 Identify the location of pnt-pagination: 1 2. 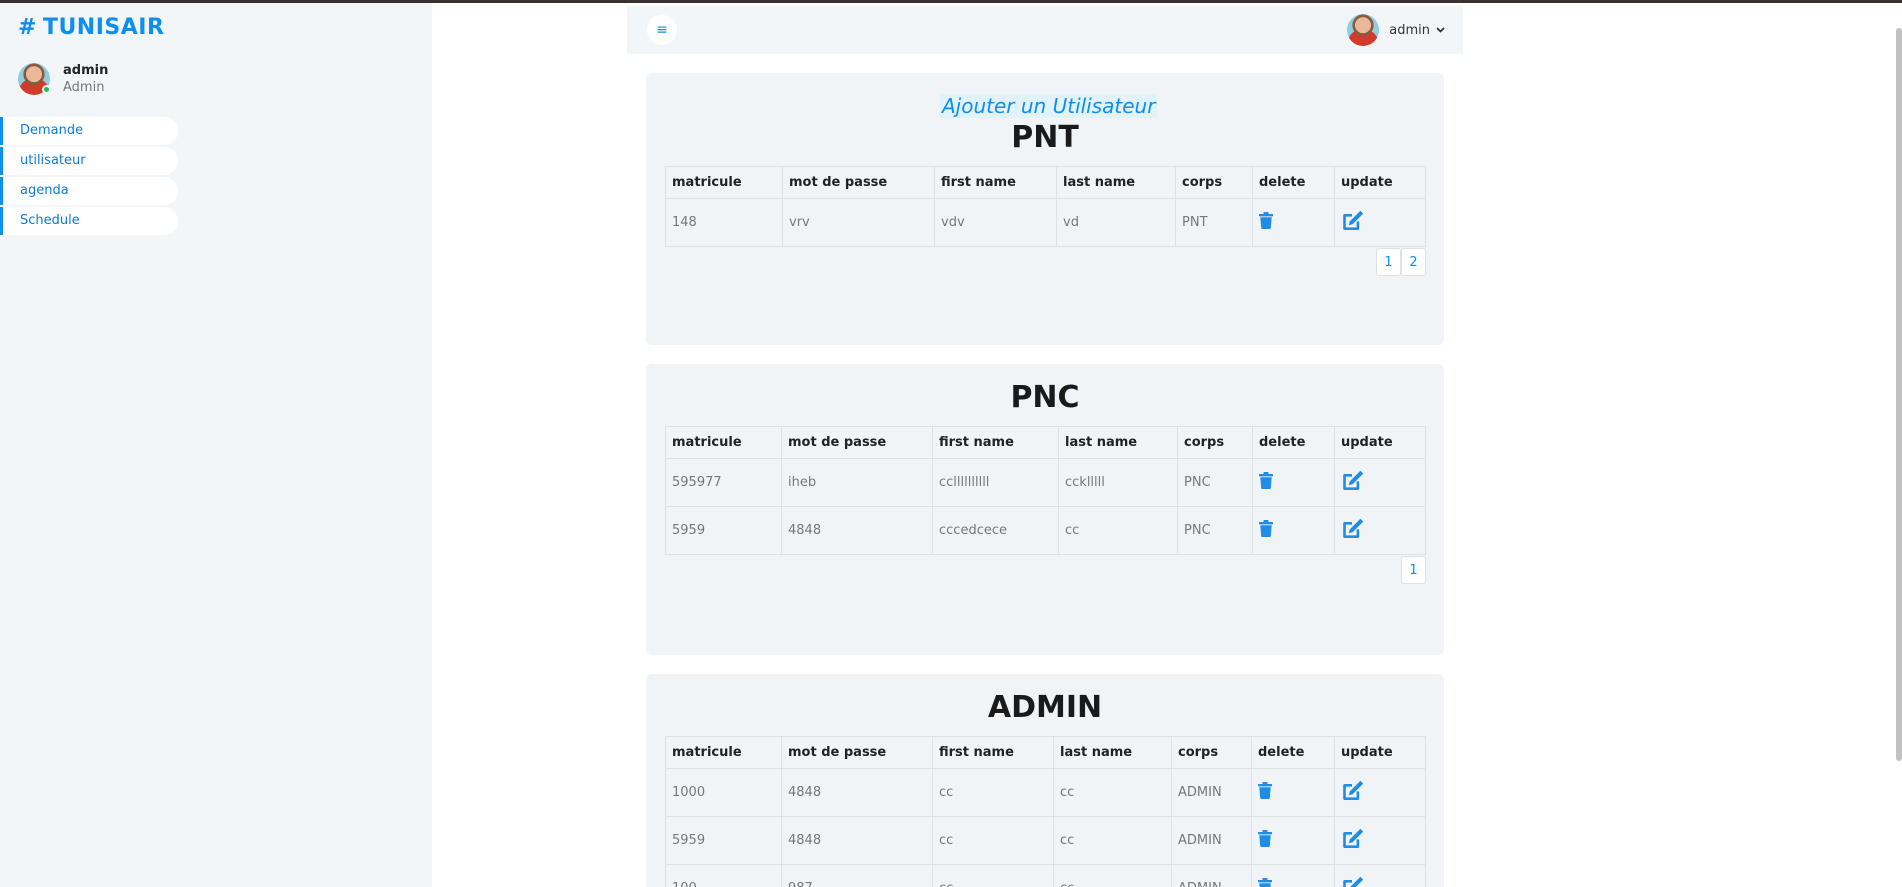
(1401, 262).